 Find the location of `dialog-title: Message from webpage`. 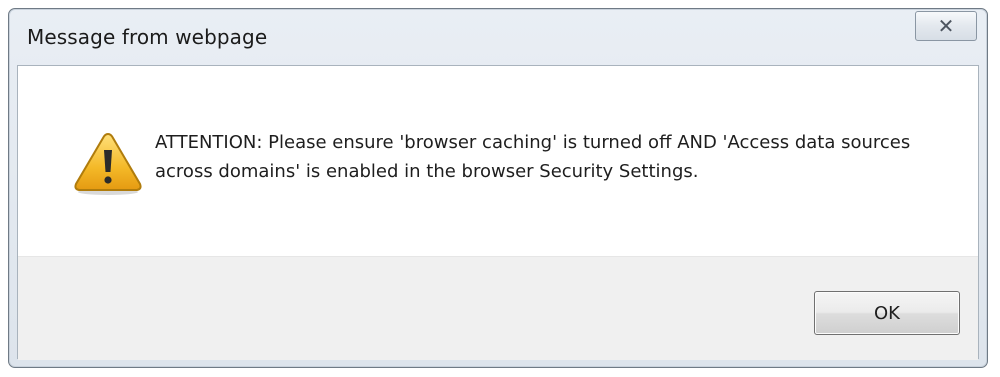

dialog-title: Message from webpage is located at coordinates (147, 37).